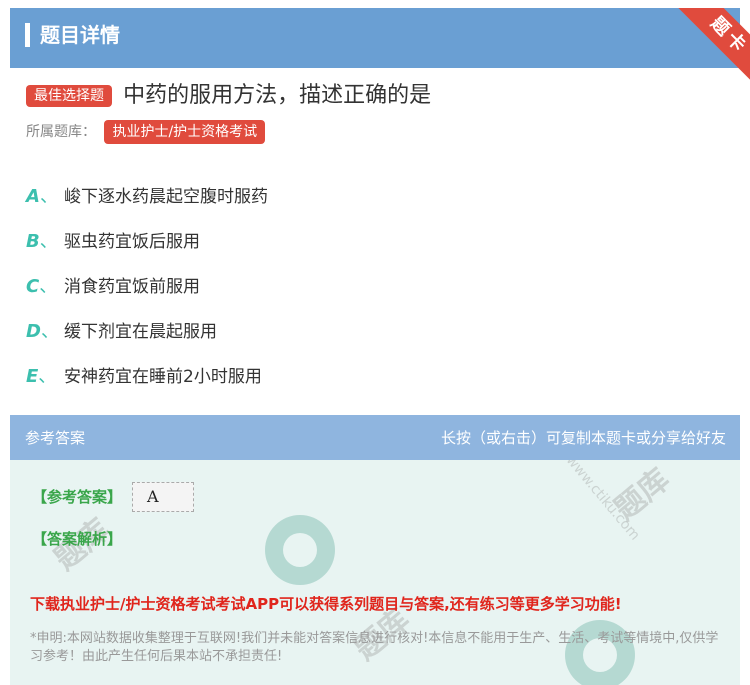  I want to click on option-d: D、 缓下剂宜在晨起服用, so click(376, 329).